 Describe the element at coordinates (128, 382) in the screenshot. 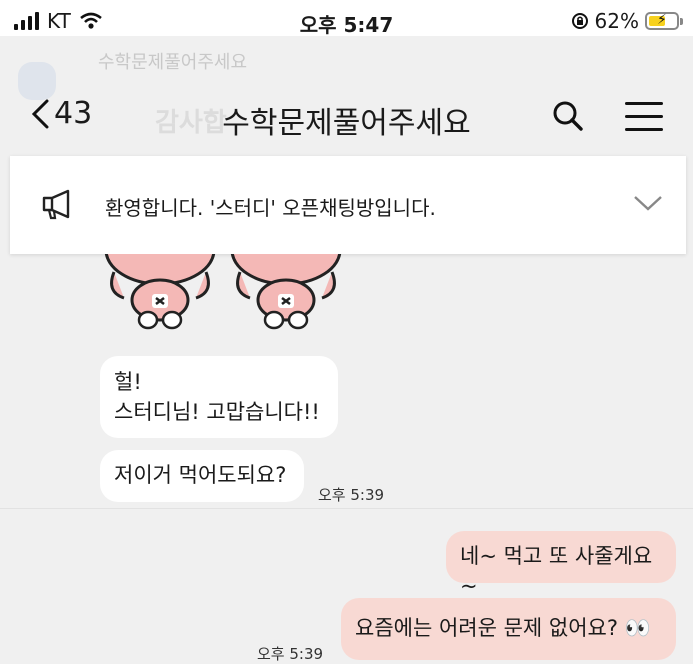

I see `message-text: 헐!` at that location.